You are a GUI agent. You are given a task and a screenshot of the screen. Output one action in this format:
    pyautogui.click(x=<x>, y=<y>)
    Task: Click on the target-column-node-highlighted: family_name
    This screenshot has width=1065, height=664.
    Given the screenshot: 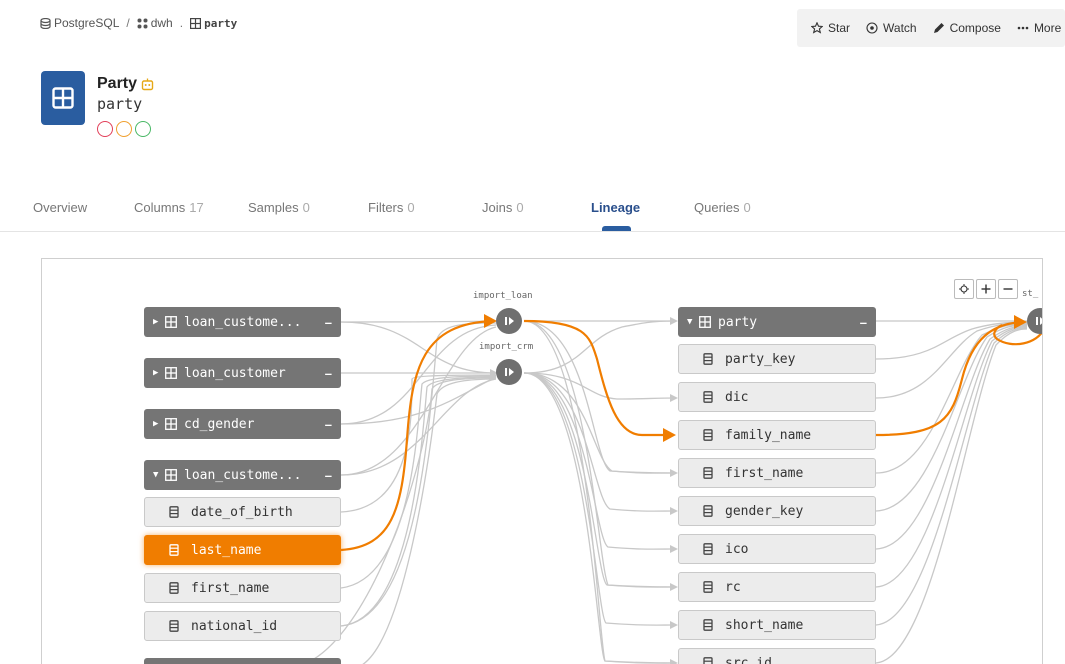 What is the action you would take?
    pyautogui.click(x=777, y=435)
    